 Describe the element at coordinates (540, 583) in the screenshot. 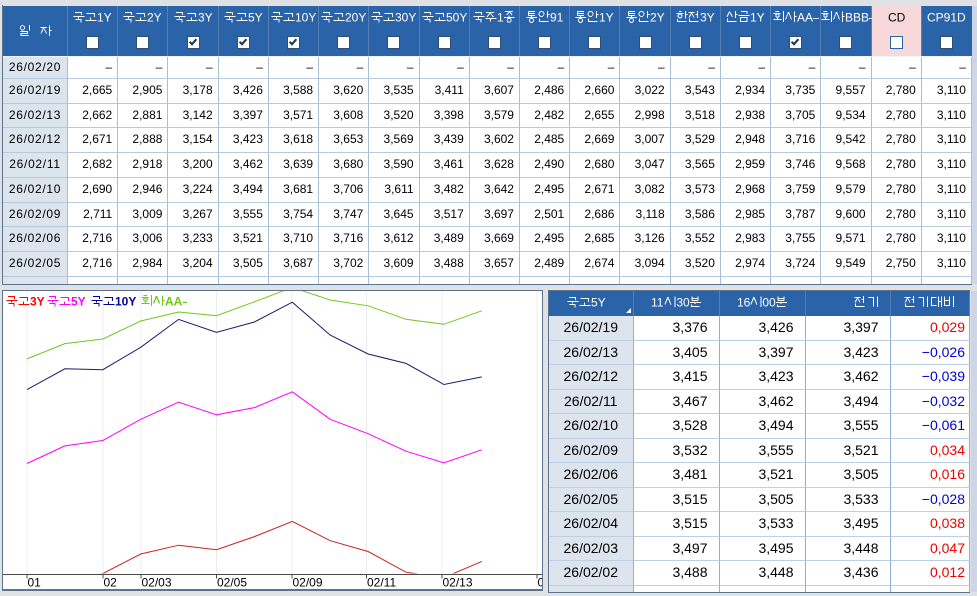

I see `svg-text: 02/20` at that location.